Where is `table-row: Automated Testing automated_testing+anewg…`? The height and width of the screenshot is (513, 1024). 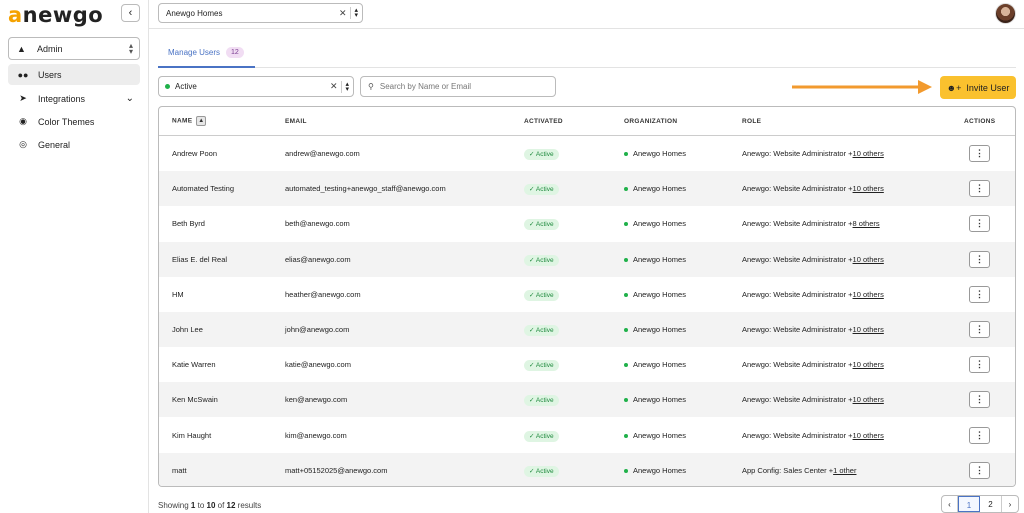 table-row: Automated Testing automated_testing+anewg… is located at coordinates (587, 189).